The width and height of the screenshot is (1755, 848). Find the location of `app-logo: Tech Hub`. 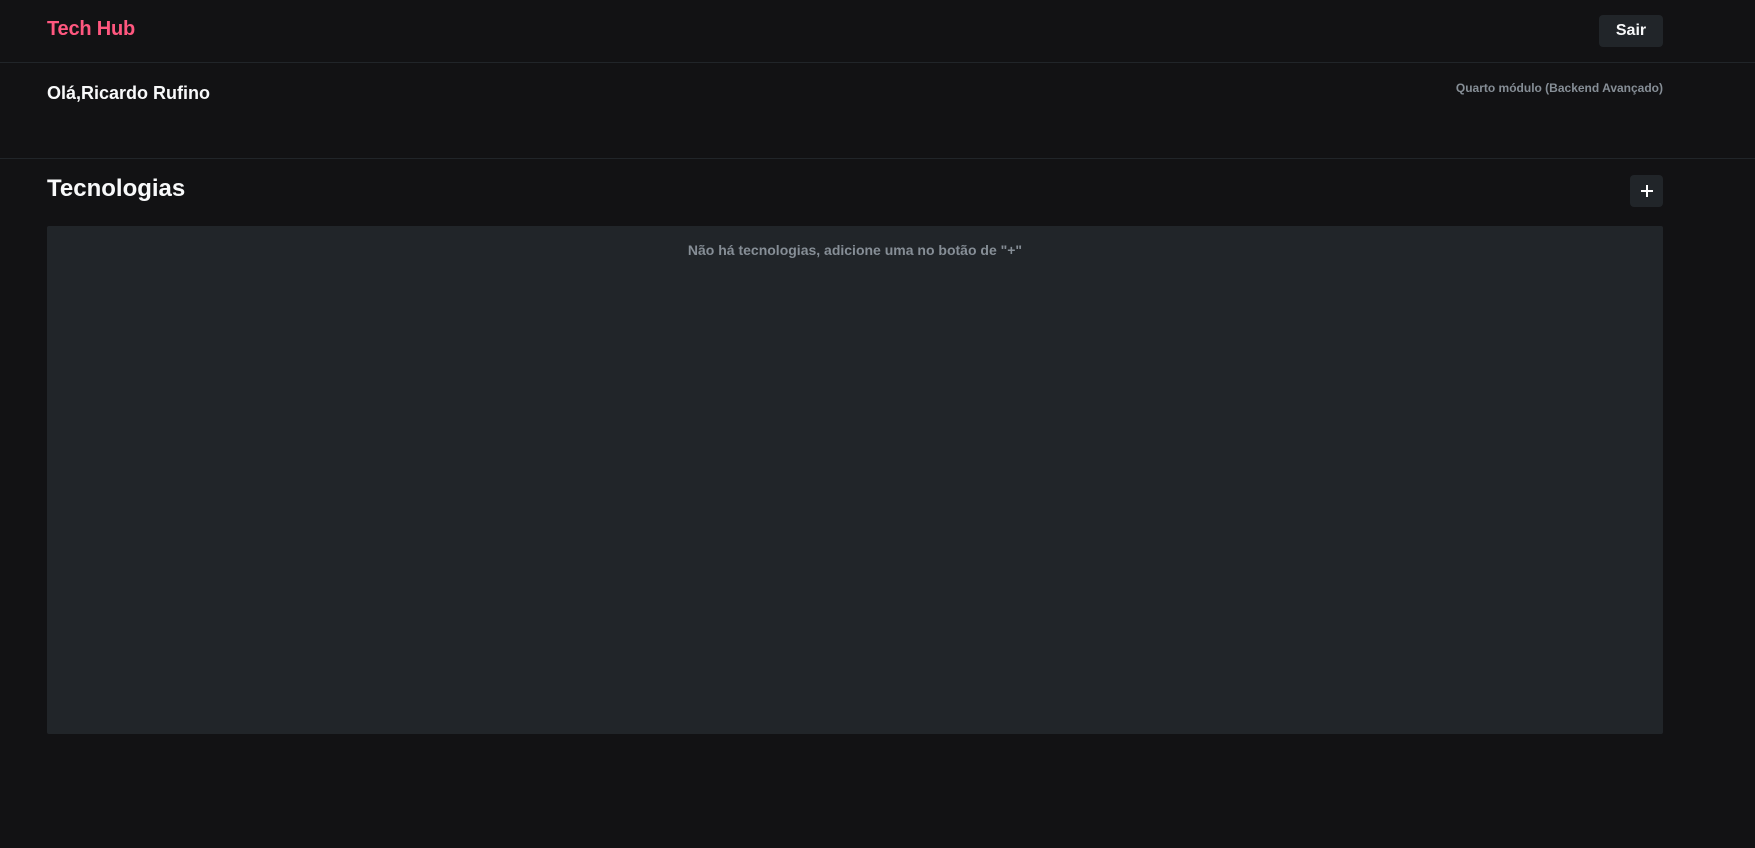

app-logo: Tech Hub is located at coordinates (91, 29).